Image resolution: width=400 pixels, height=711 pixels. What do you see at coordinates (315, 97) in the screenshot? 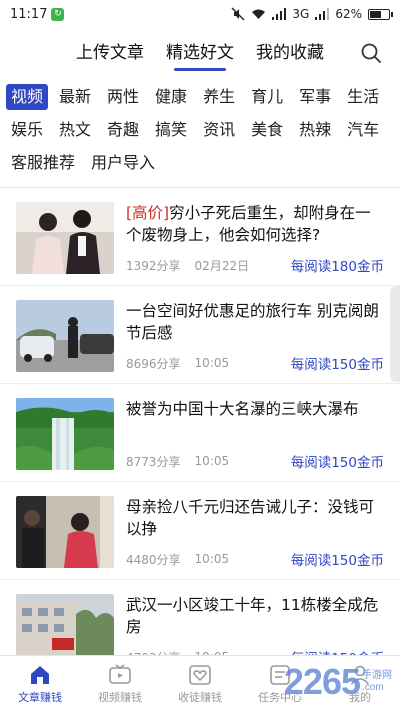
I see `category-chip: 军事` at bounding box center [315, 97].